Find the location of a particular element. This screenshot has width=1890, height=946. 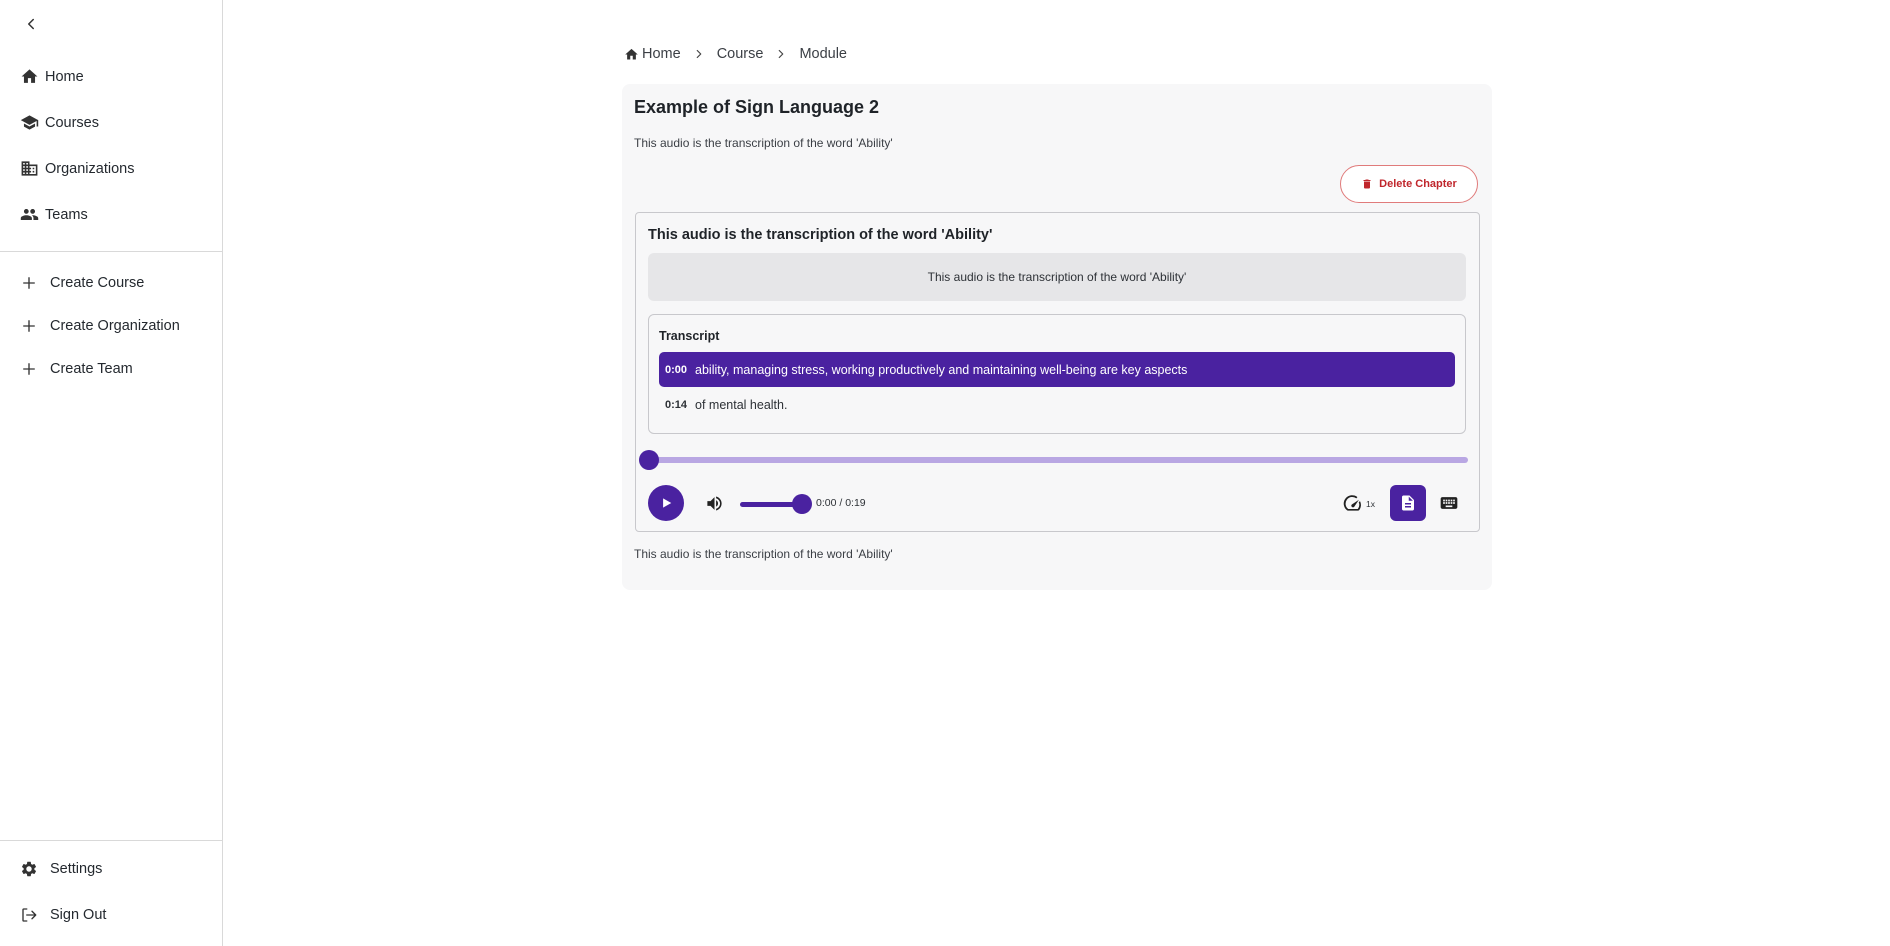

sidebar-item-label: Organizations is located at coordinates (90, 168).